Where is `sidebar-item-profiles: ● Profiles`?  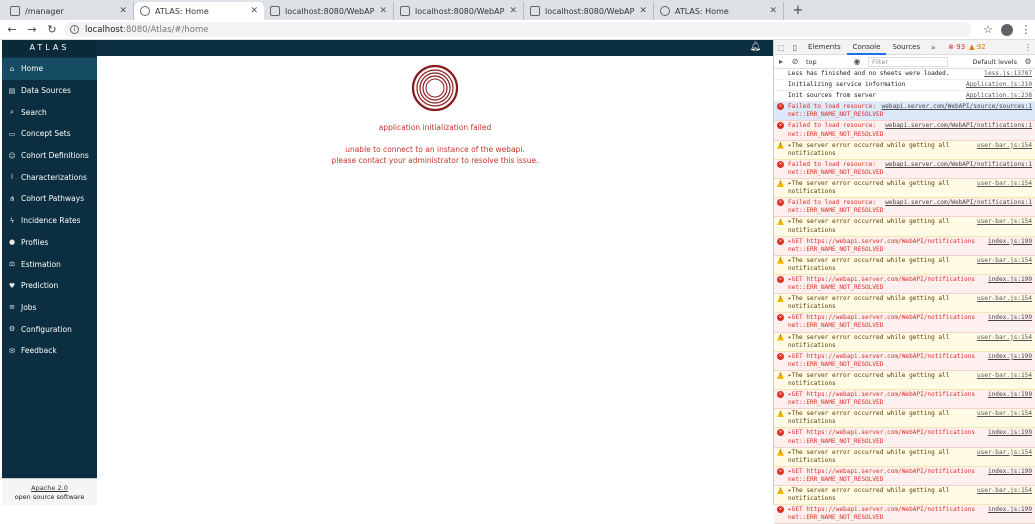 sidebar-item-profiles: ● Profiles is located at coordinates (49, 243).